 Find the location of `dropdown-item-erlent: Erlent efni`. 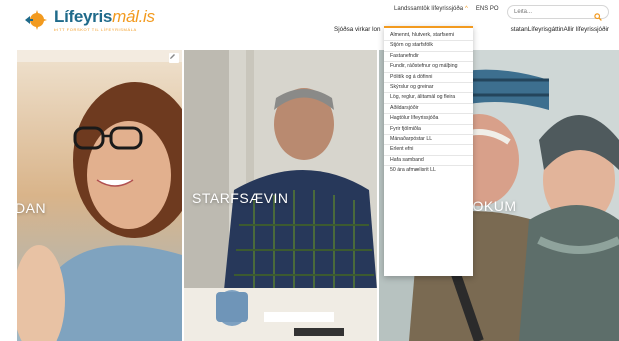

dropdown-item-erlent: Erlent efni is located at coordinates (428, 150).